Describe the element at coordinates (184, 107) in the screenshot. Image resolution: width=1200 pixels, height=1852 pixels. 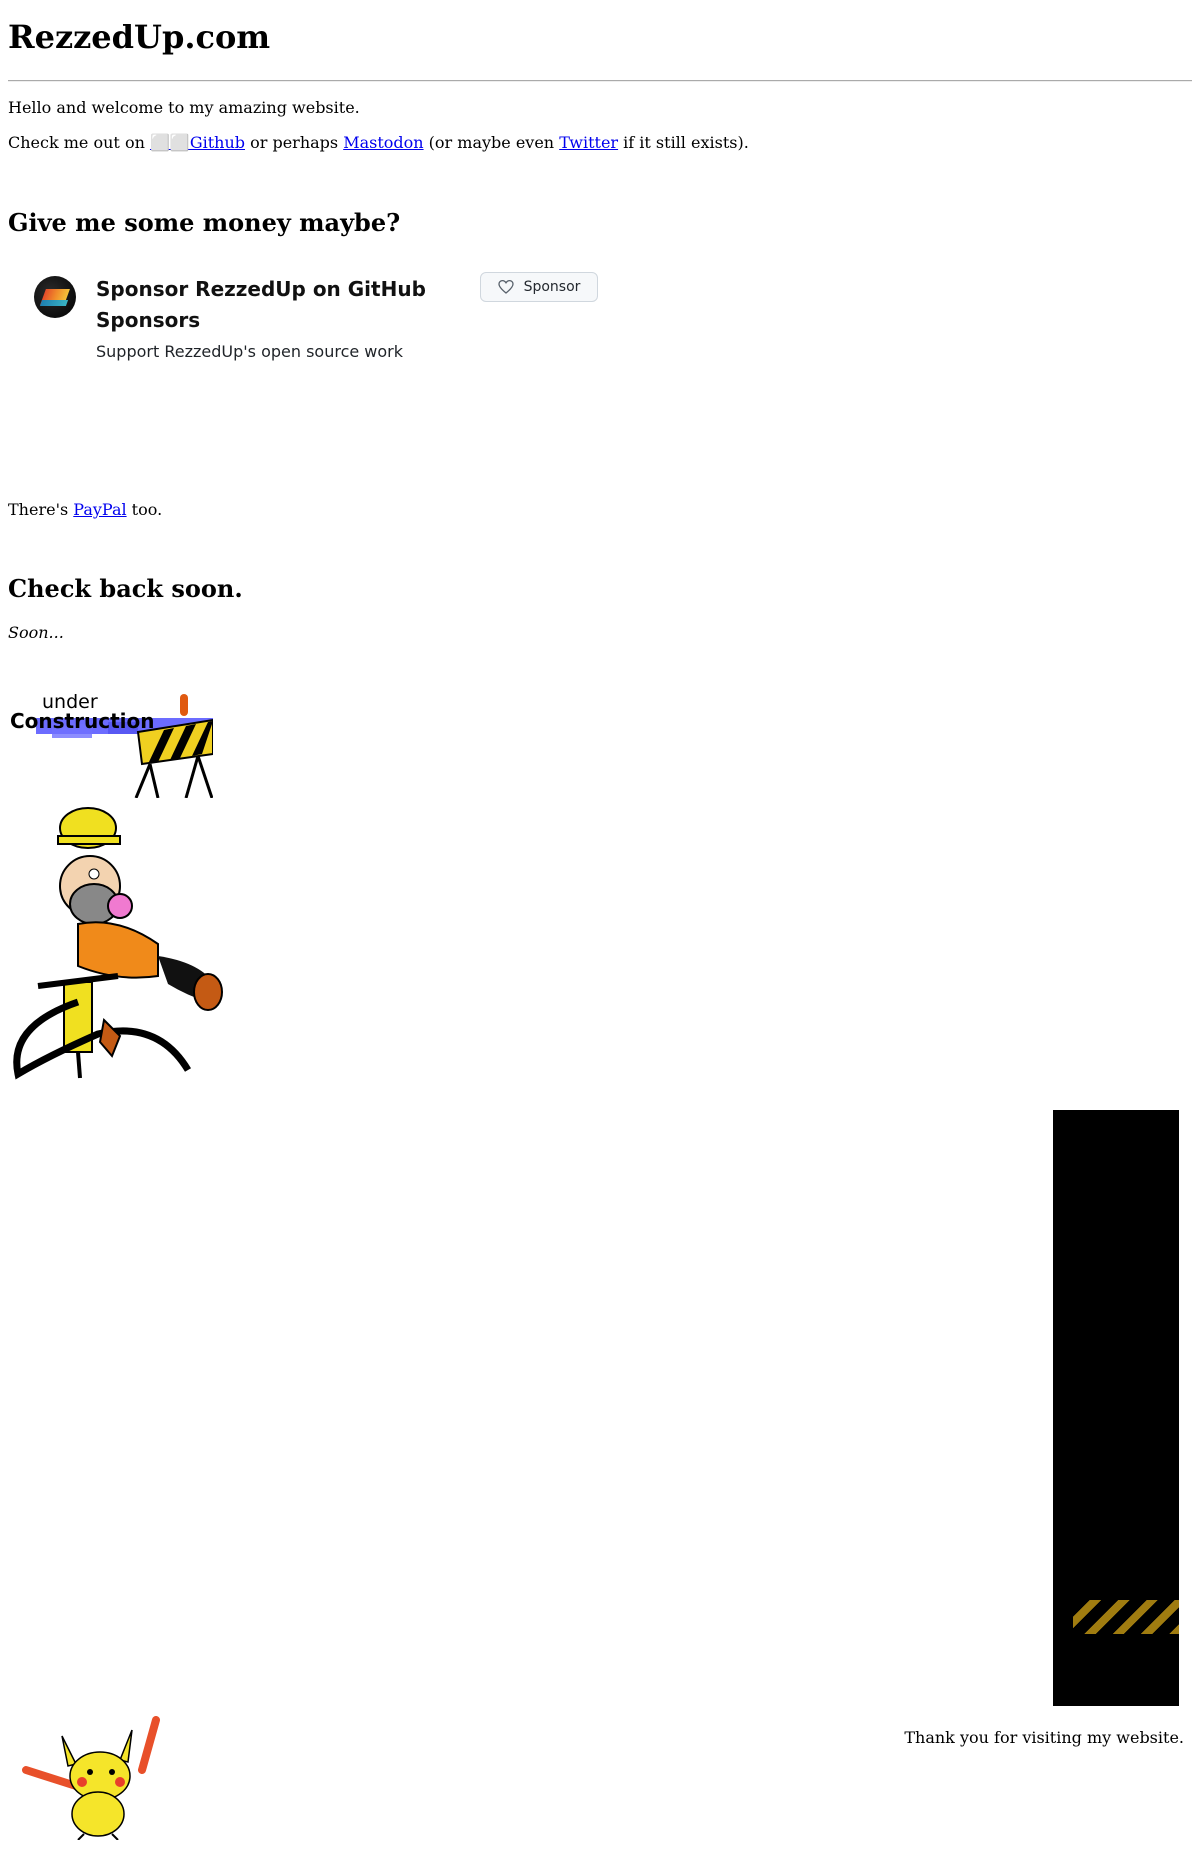
I see `welcome-text: Hello and welcome to my amazing website.` at that location.